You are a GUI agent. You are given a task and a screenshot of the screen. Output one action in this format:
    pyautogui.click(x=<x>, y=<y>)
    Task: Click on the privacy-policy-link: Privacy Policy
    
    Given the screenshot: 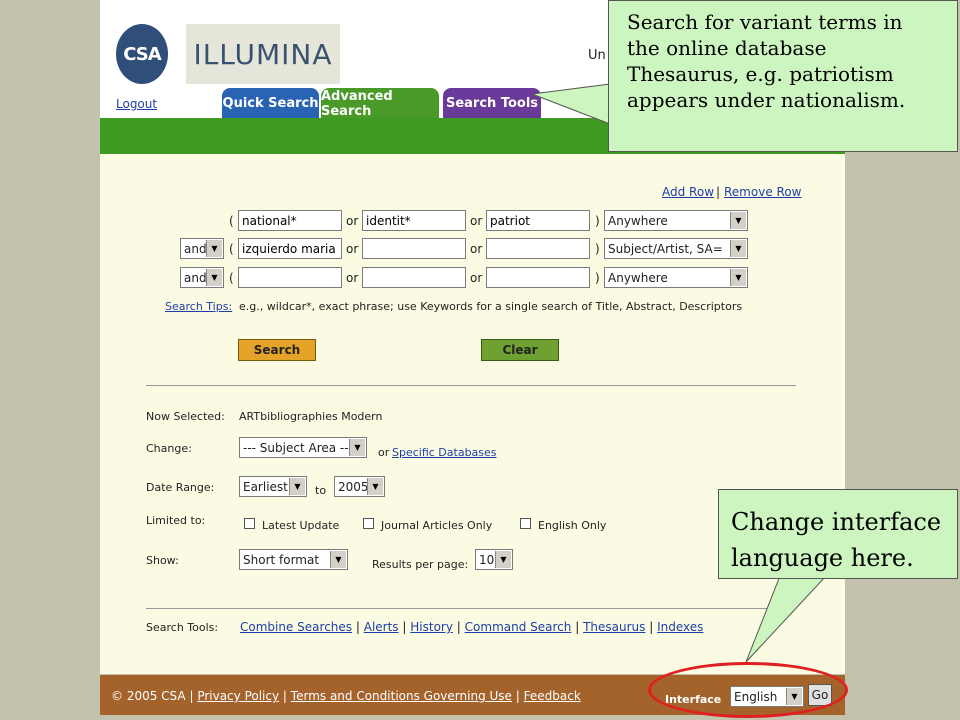 What is the action you would take?
    pyautogui.click(x=238, y=696)
    